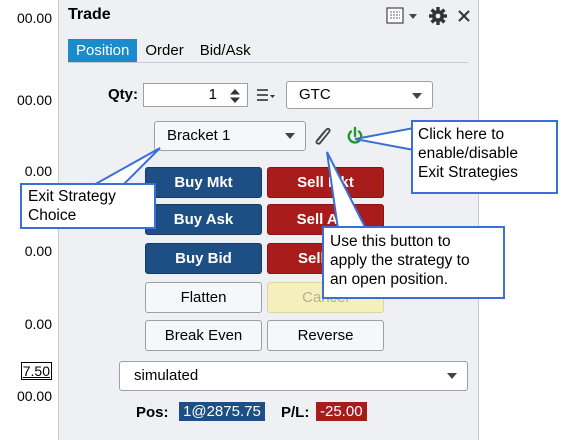 The height and width of the screenshot is (440, 573). I want to click on position-label: Pos:, so click(152, 412).